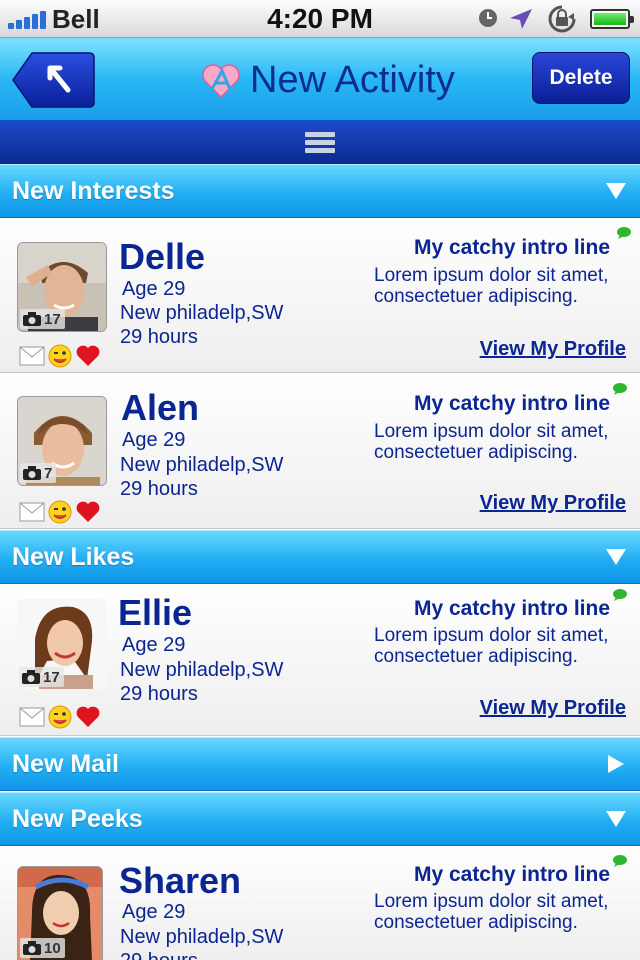 The image size is (640, 960). What do you see at coordinates (320, 557) in the screenshot?
I see `section-header-new-likes: New Likes` at bounding box center [320, 557].